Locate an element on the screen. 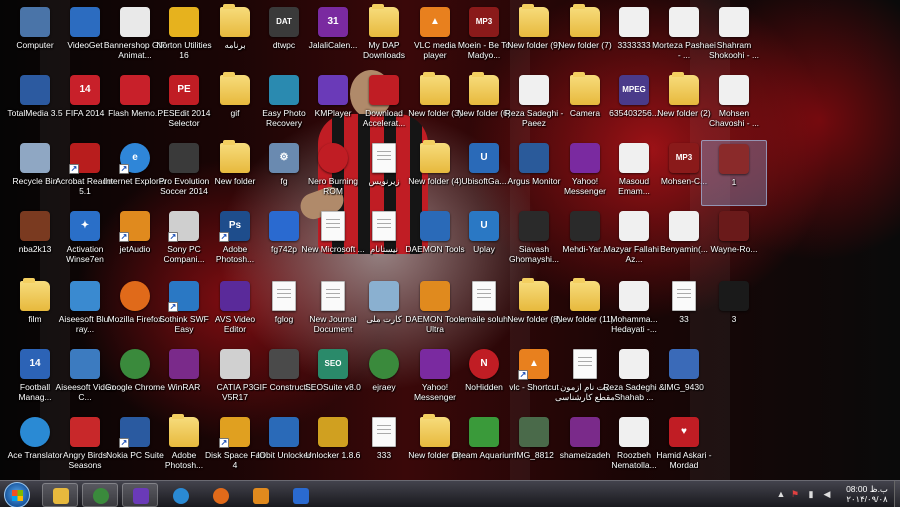 This screenshot has width=900, height=507. desktop-icon-label: Hamid Askari - Mordad is located at coordinates (684, 460).